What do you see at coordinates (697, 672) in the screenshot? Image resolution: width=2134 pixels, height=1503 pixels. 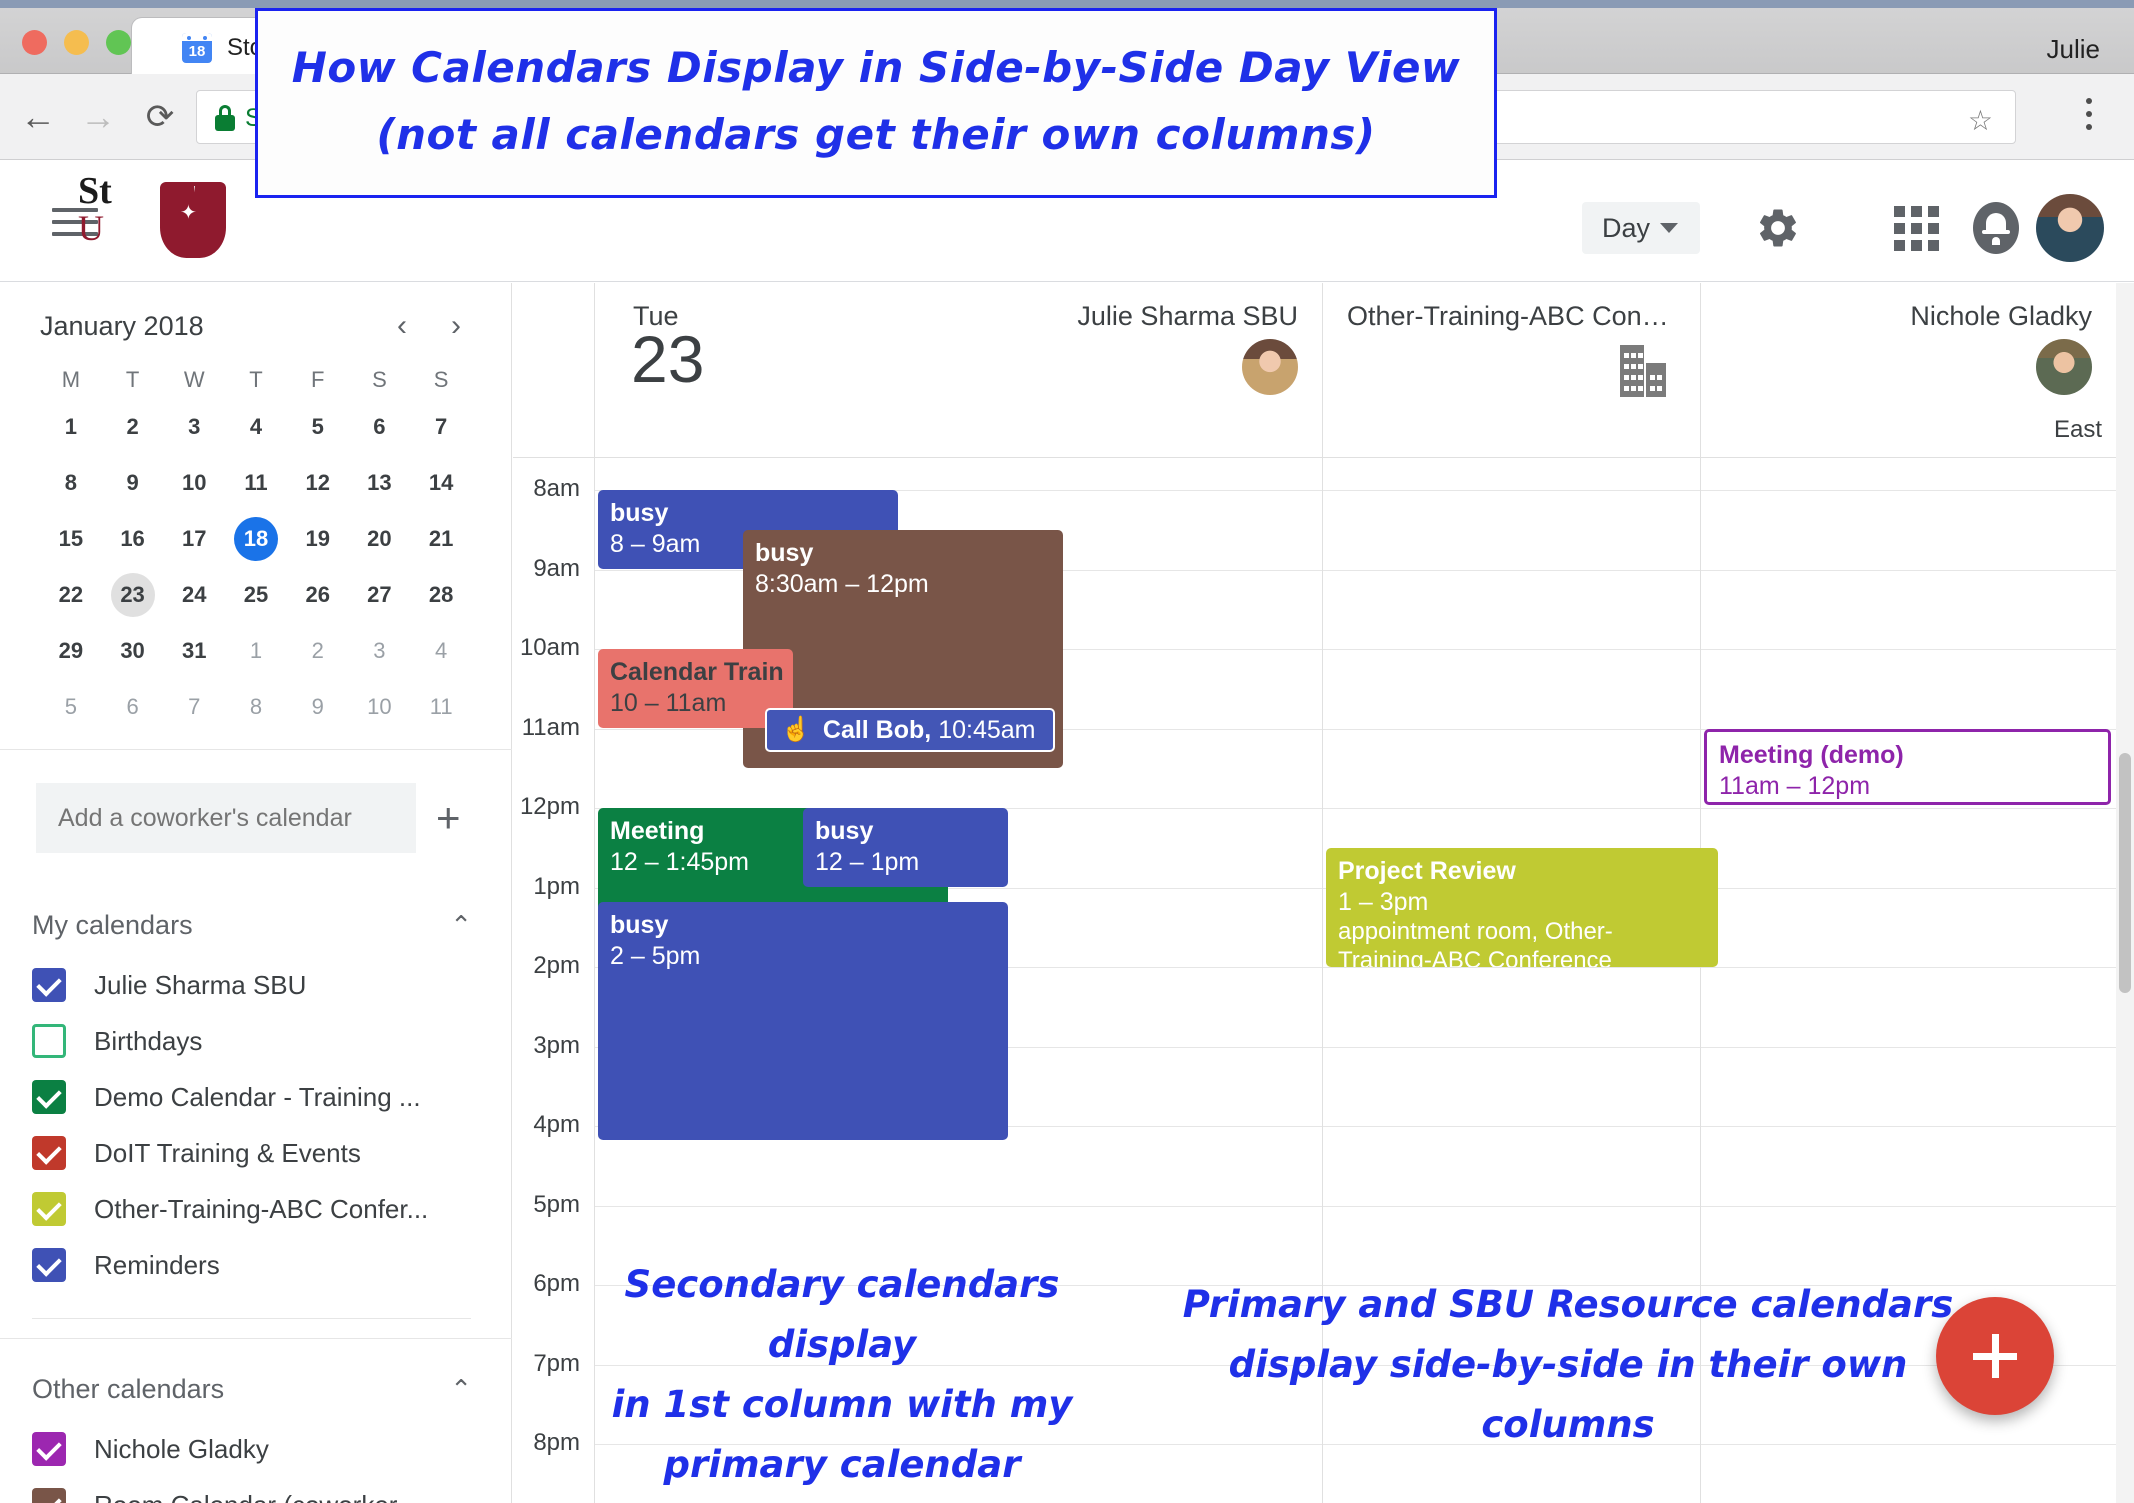 I see `event-title: Calendar Train` at bounding box center [697, 672].